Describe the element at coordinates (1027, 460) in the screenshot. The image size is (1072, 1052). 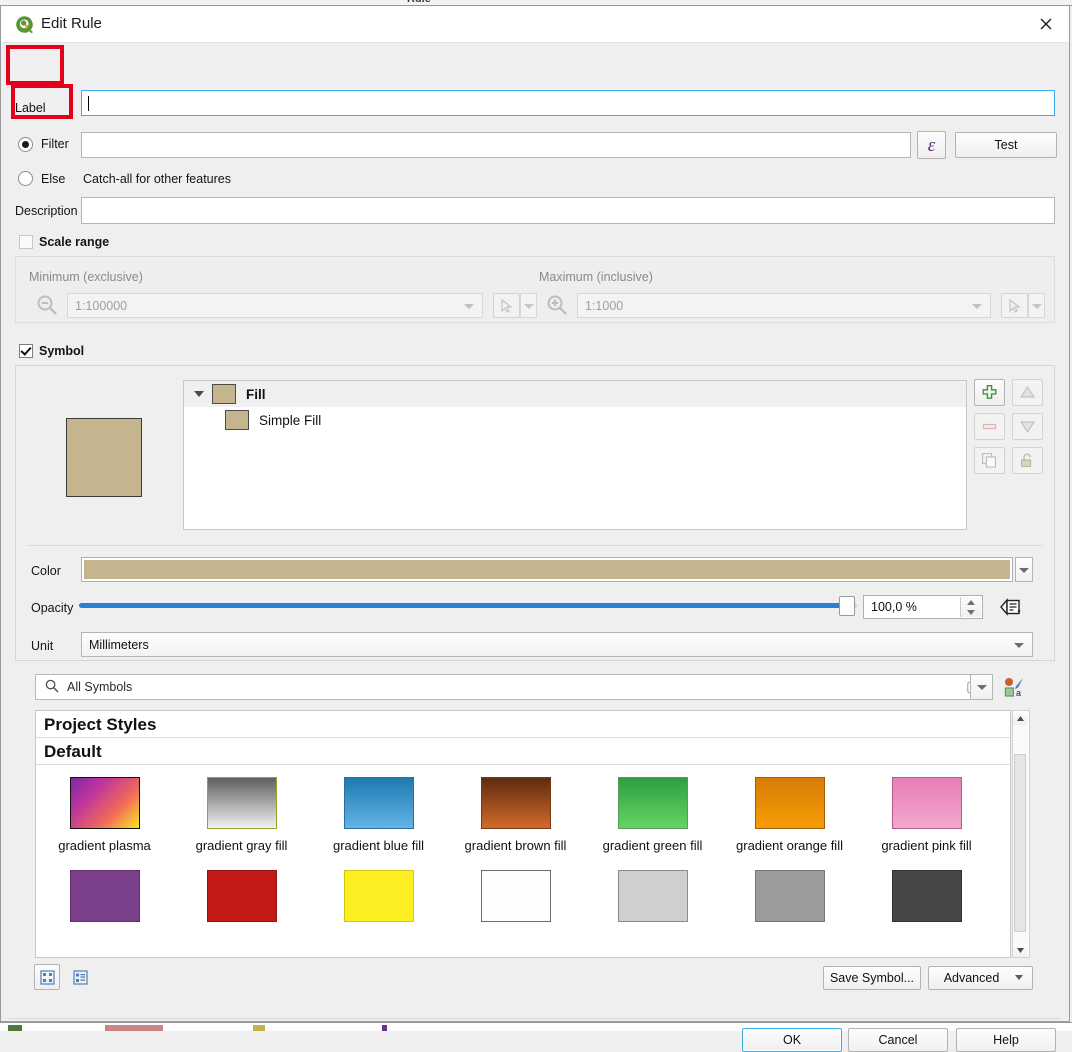
I see `lock-layer-button` at that location.